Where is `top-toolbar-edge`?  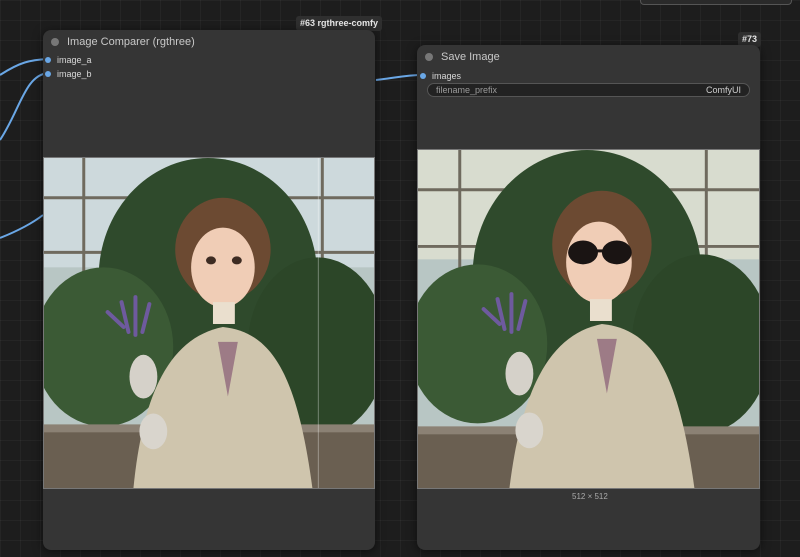
top-toolbar-edge is located at coordinates (716, 2).